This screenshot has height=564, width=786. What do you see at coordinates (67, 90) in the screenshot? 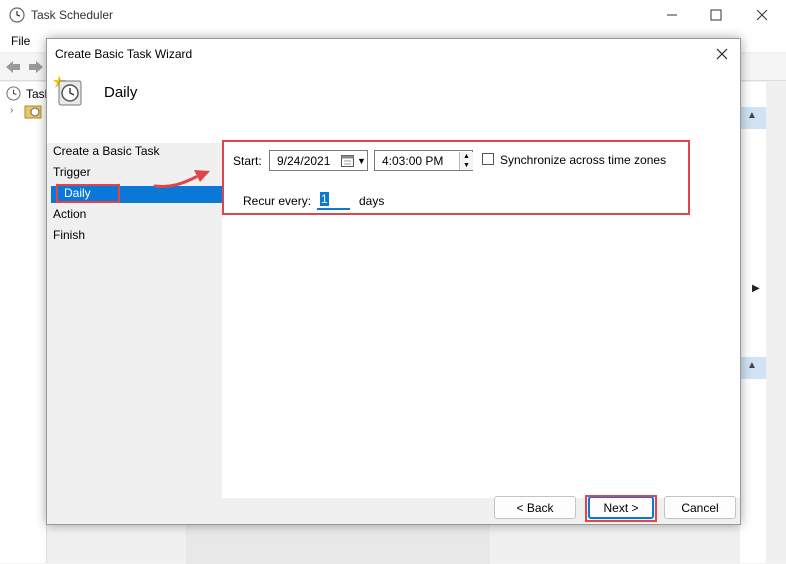
I see `scheduled-task-icon` at bounding box center [67, 90].